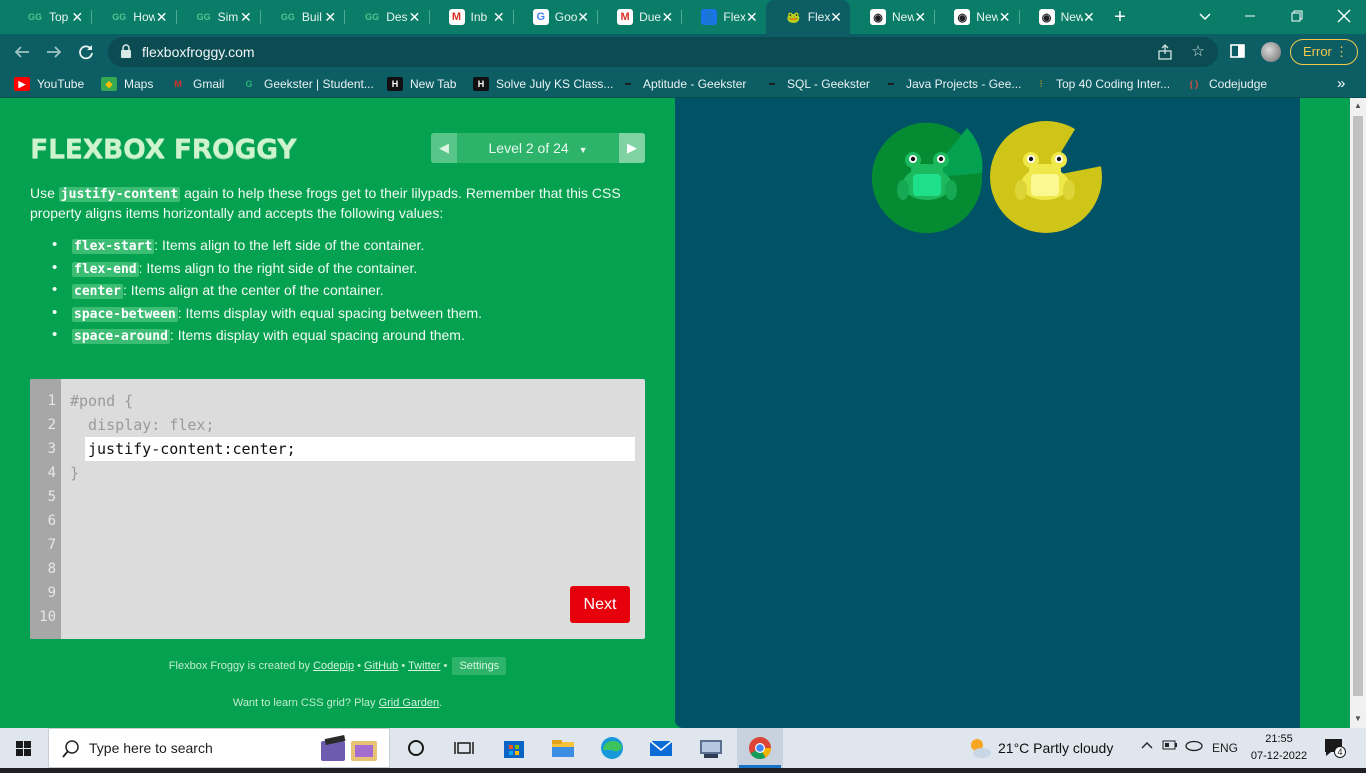 The image size is (1366, 773). What do you see at coordinates (333, 666) in the screenshot?
I see `codepip-link: Codepip` at bounding box center [333, 666].